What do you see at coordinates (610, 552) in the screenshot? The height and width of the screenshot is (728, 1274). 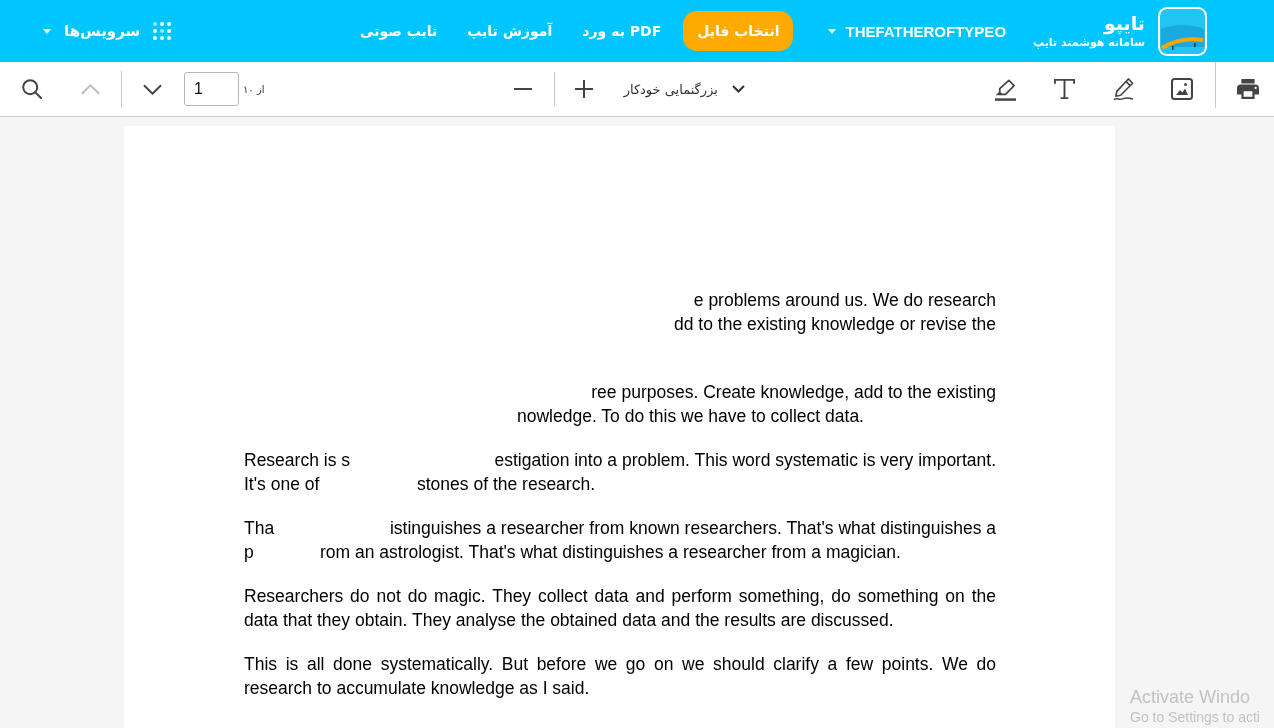 I see `text-fragment: rom an astrologist. That's what distinguishes a researcher from a magician.` at bounding box center [610, 552].